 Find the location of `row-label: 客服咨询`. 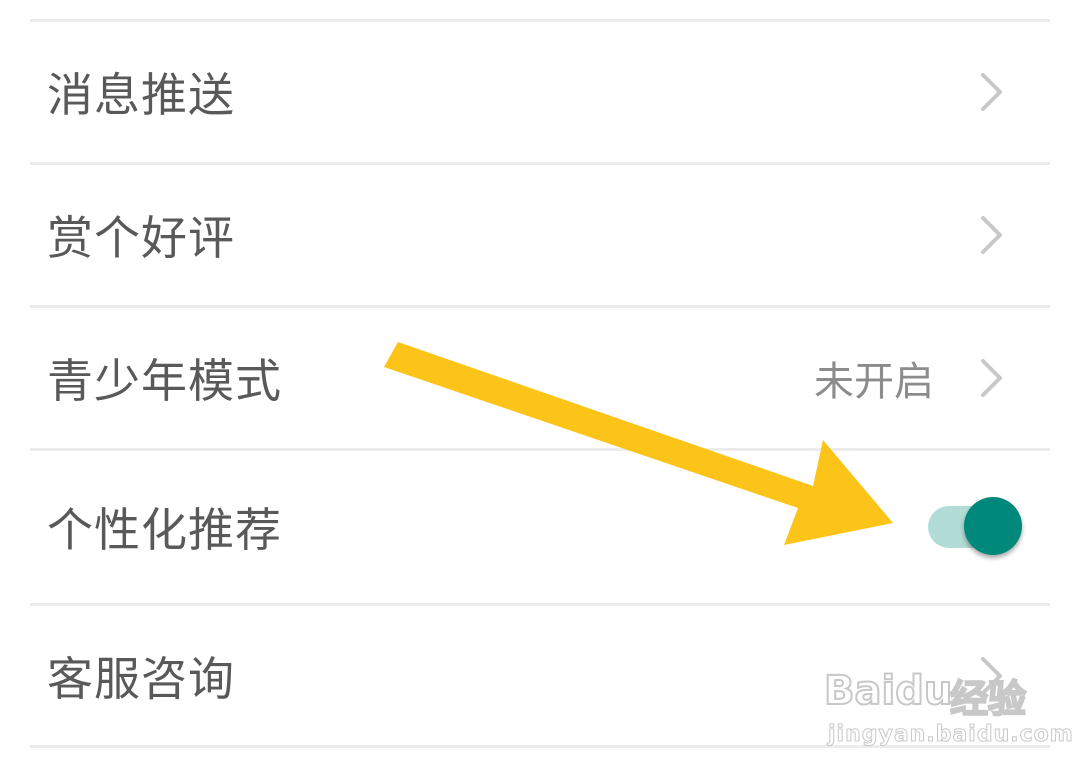

row-label: 客服咨询 is located at coordinates (141, 679).